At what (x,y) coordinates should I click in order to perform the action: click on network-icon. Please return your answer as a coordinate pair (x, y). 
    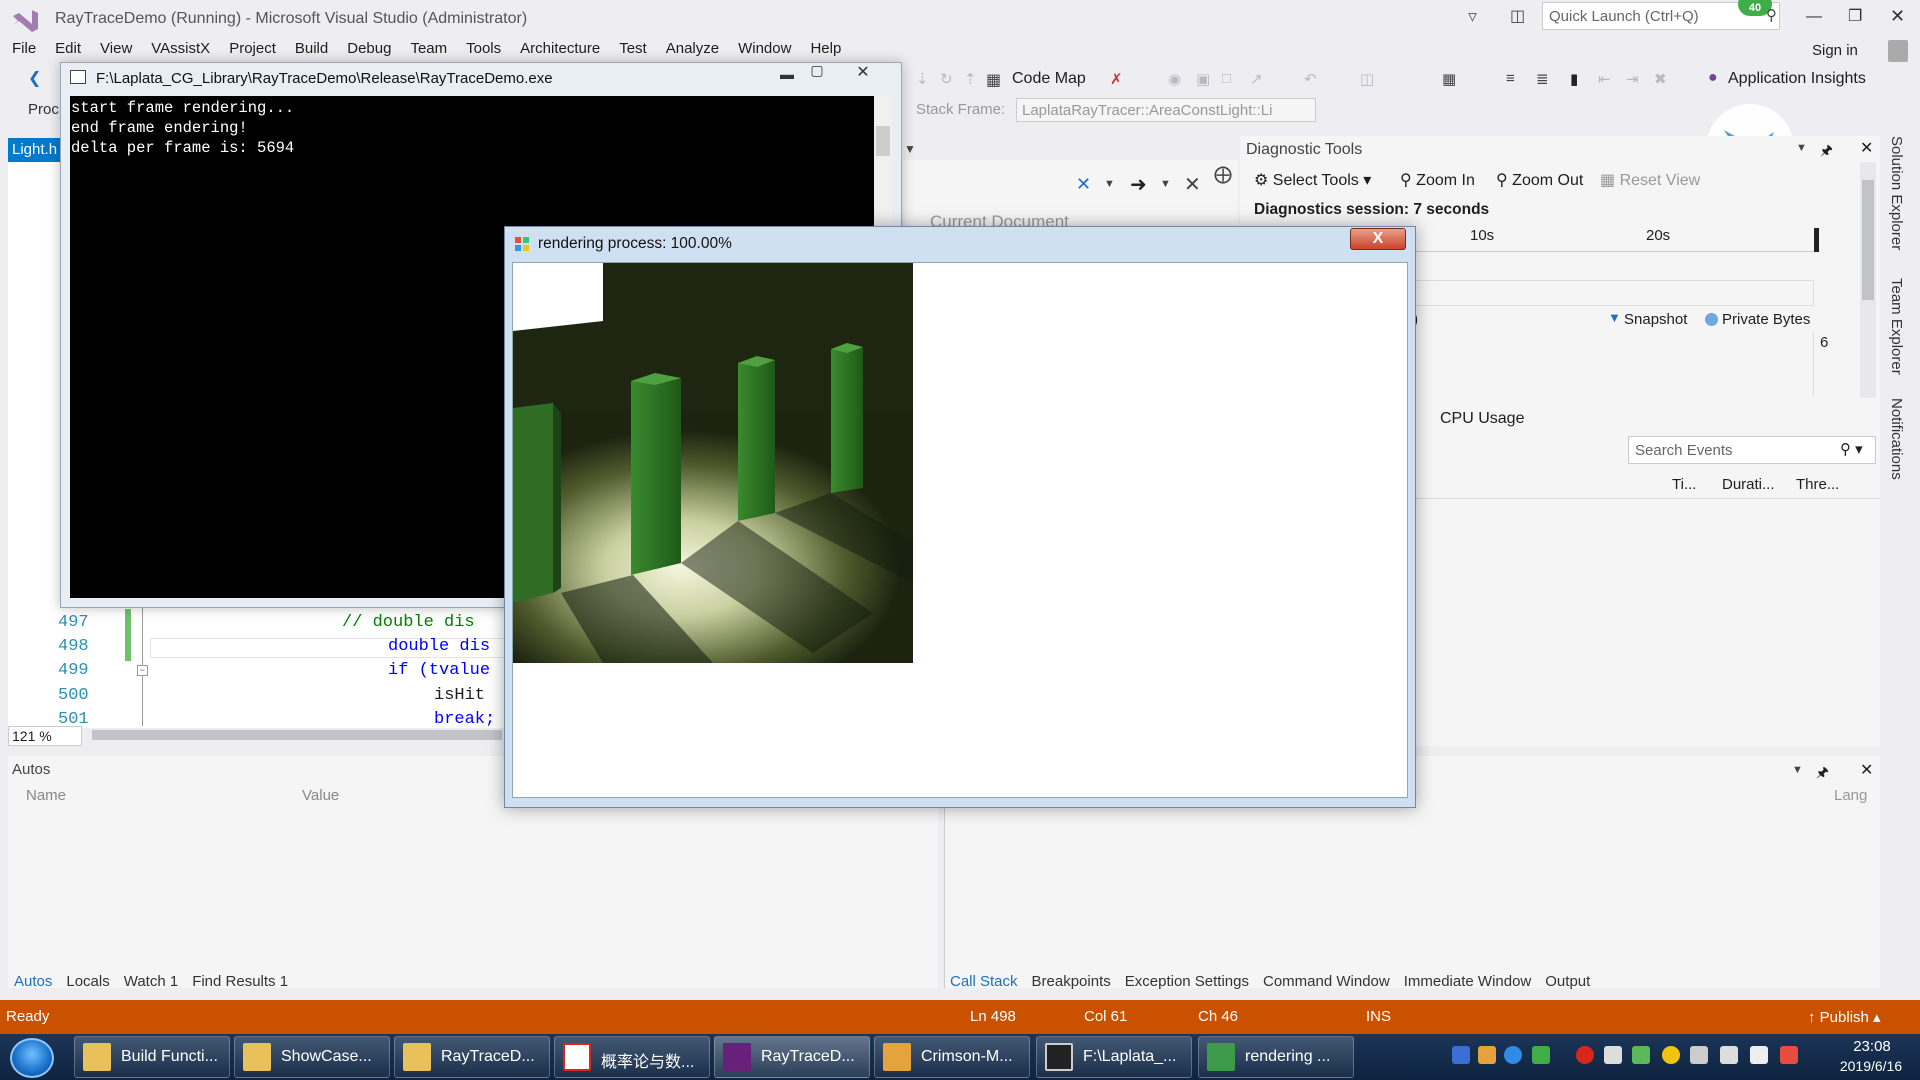
    Looking at the image, I should click on (1729, 1055).